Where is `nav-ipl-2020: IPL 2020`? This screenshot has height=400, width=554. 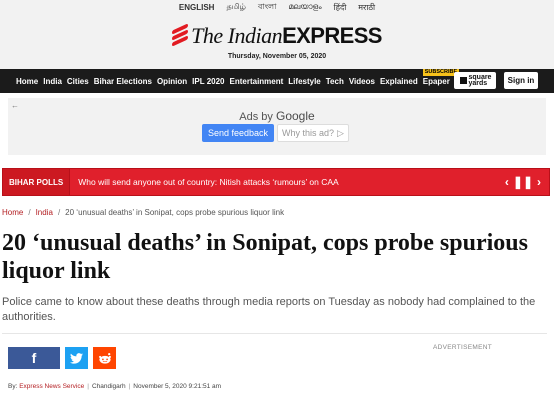
nav-ipl-2020: IPL 2020 is located at coordinates (208, 81).